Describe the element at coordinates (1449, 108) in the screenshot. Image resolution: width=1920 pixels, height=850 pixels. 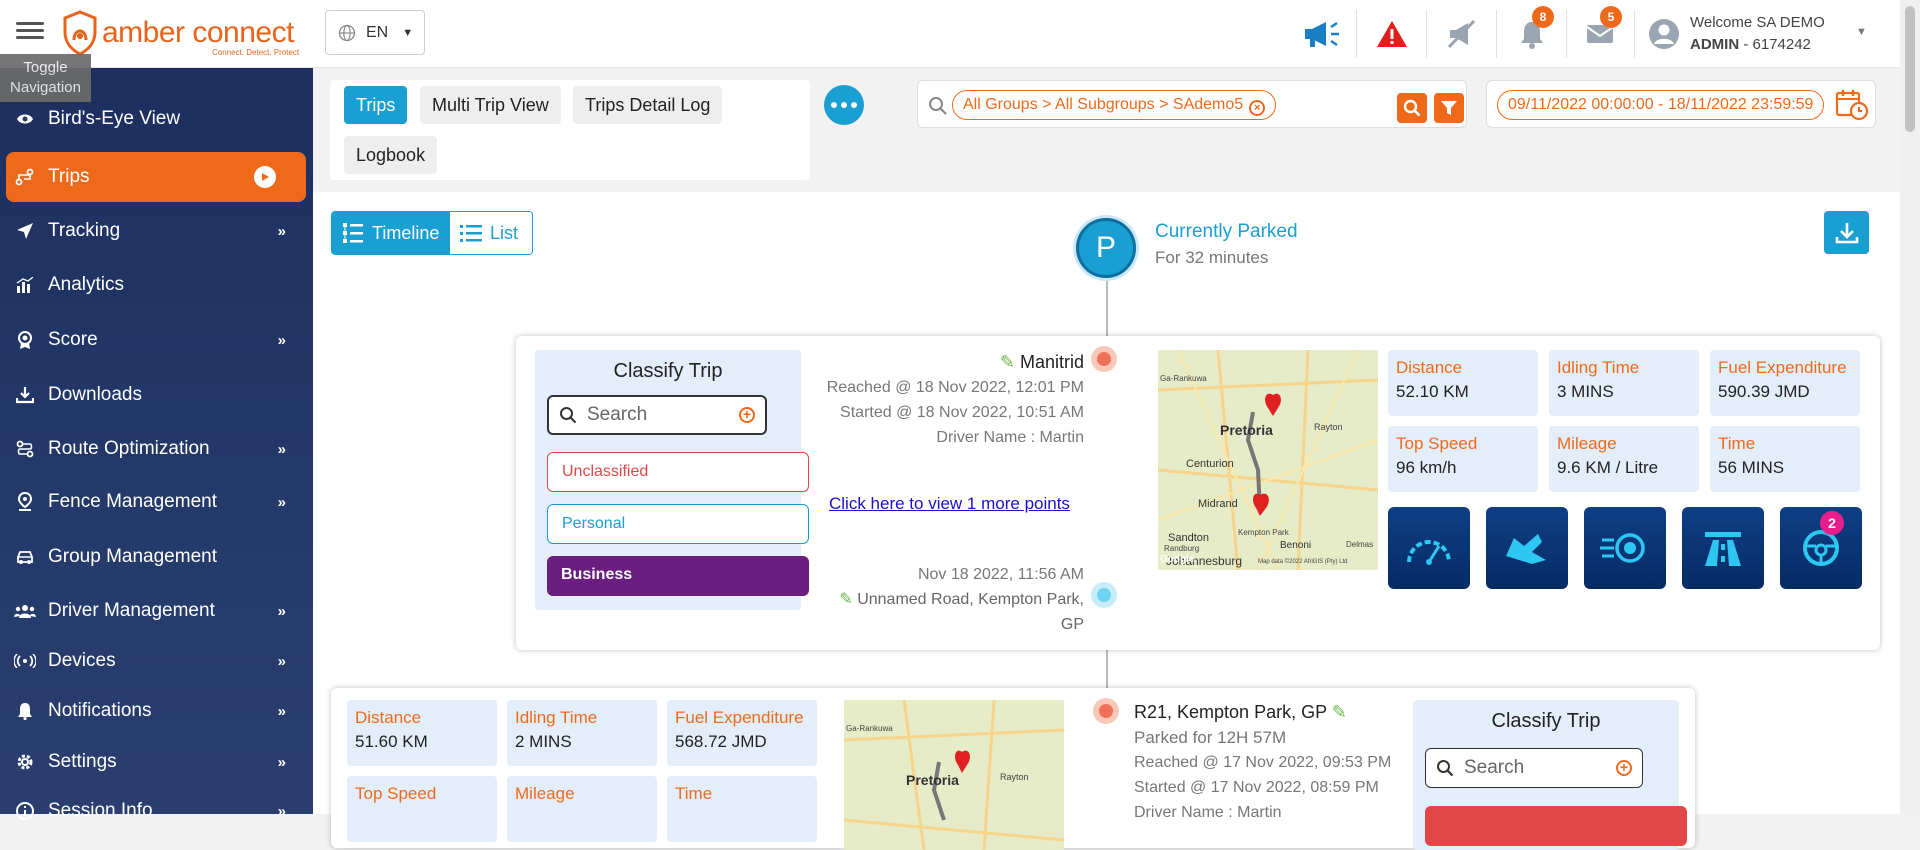
I see `filter-button` at that location.